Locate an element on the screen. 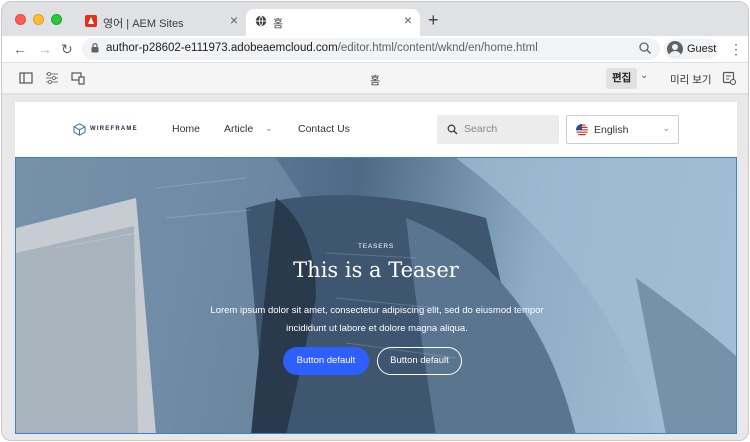 The width and height of the screenshot is (750, 442). tab-home: 홈 × is located at coordinates (333, 22).